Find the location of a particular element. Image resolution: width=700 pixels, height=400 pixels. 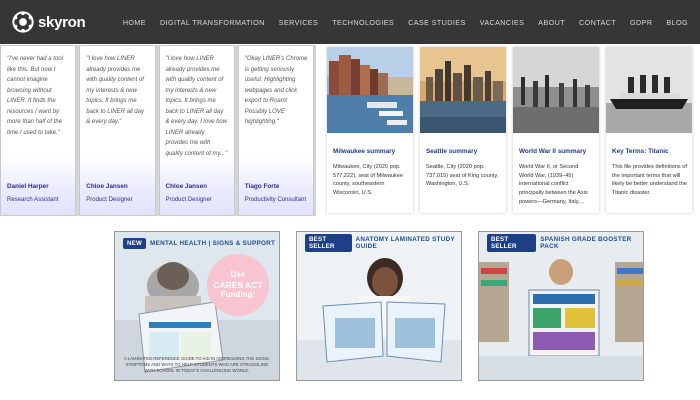

stamp-line: Use is located at coordinates (238, 274).